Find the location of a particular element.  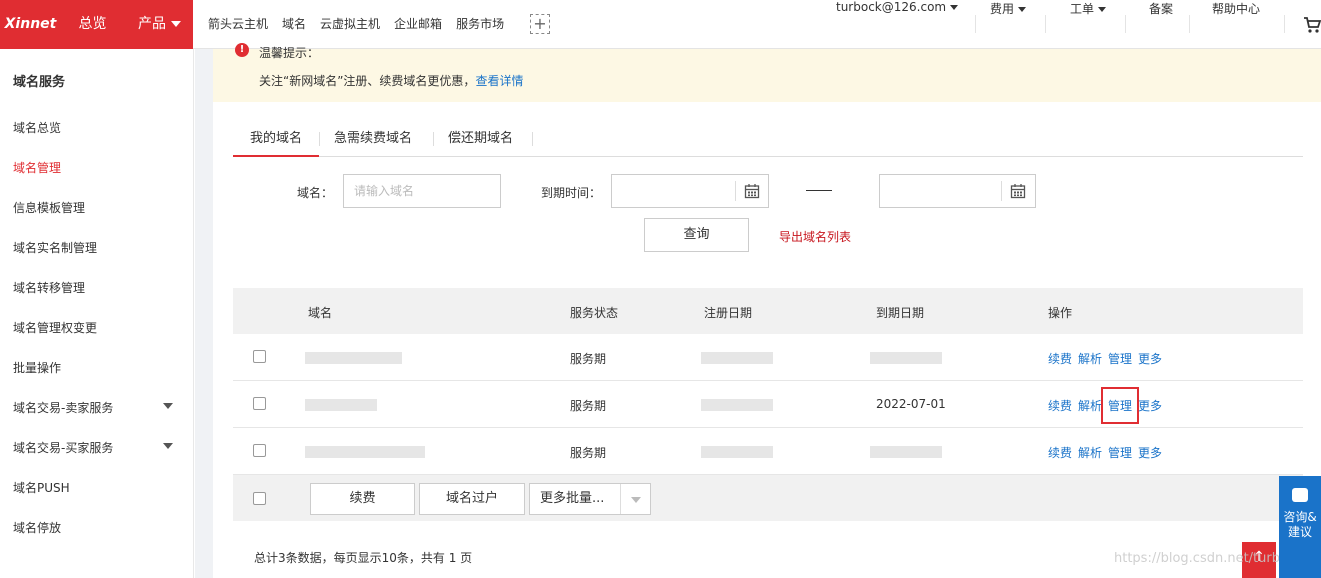

export-domain-list-link: 导出域名列表 is located at coordinates (815, 236).